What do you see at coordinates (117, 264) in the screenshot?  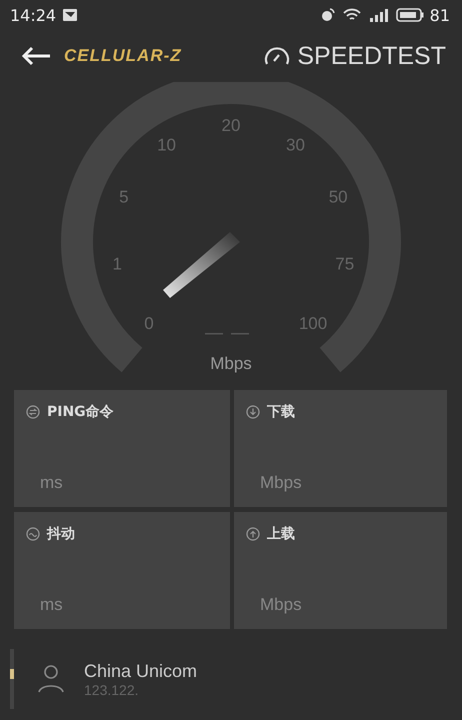 I see `gauge-tick-label: 1` at bounding box center [117, 264].